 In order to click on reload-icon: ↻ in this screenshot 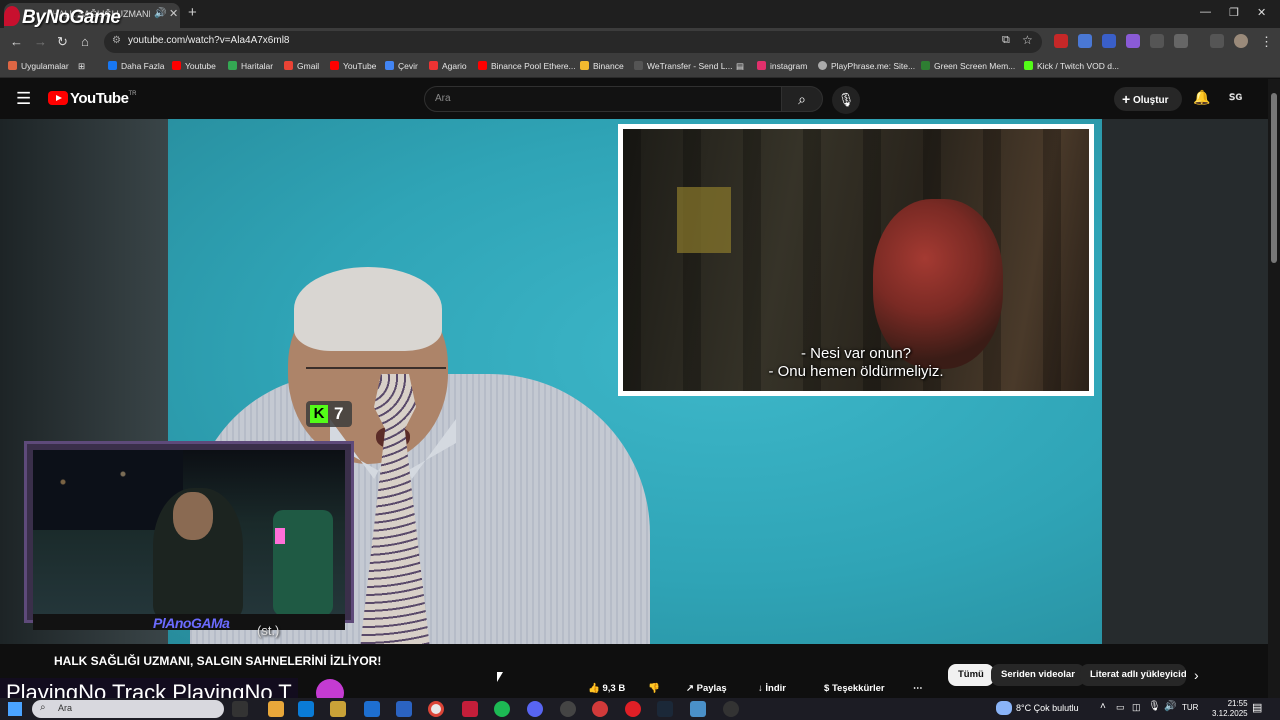, I will do `click(62, 42)`.